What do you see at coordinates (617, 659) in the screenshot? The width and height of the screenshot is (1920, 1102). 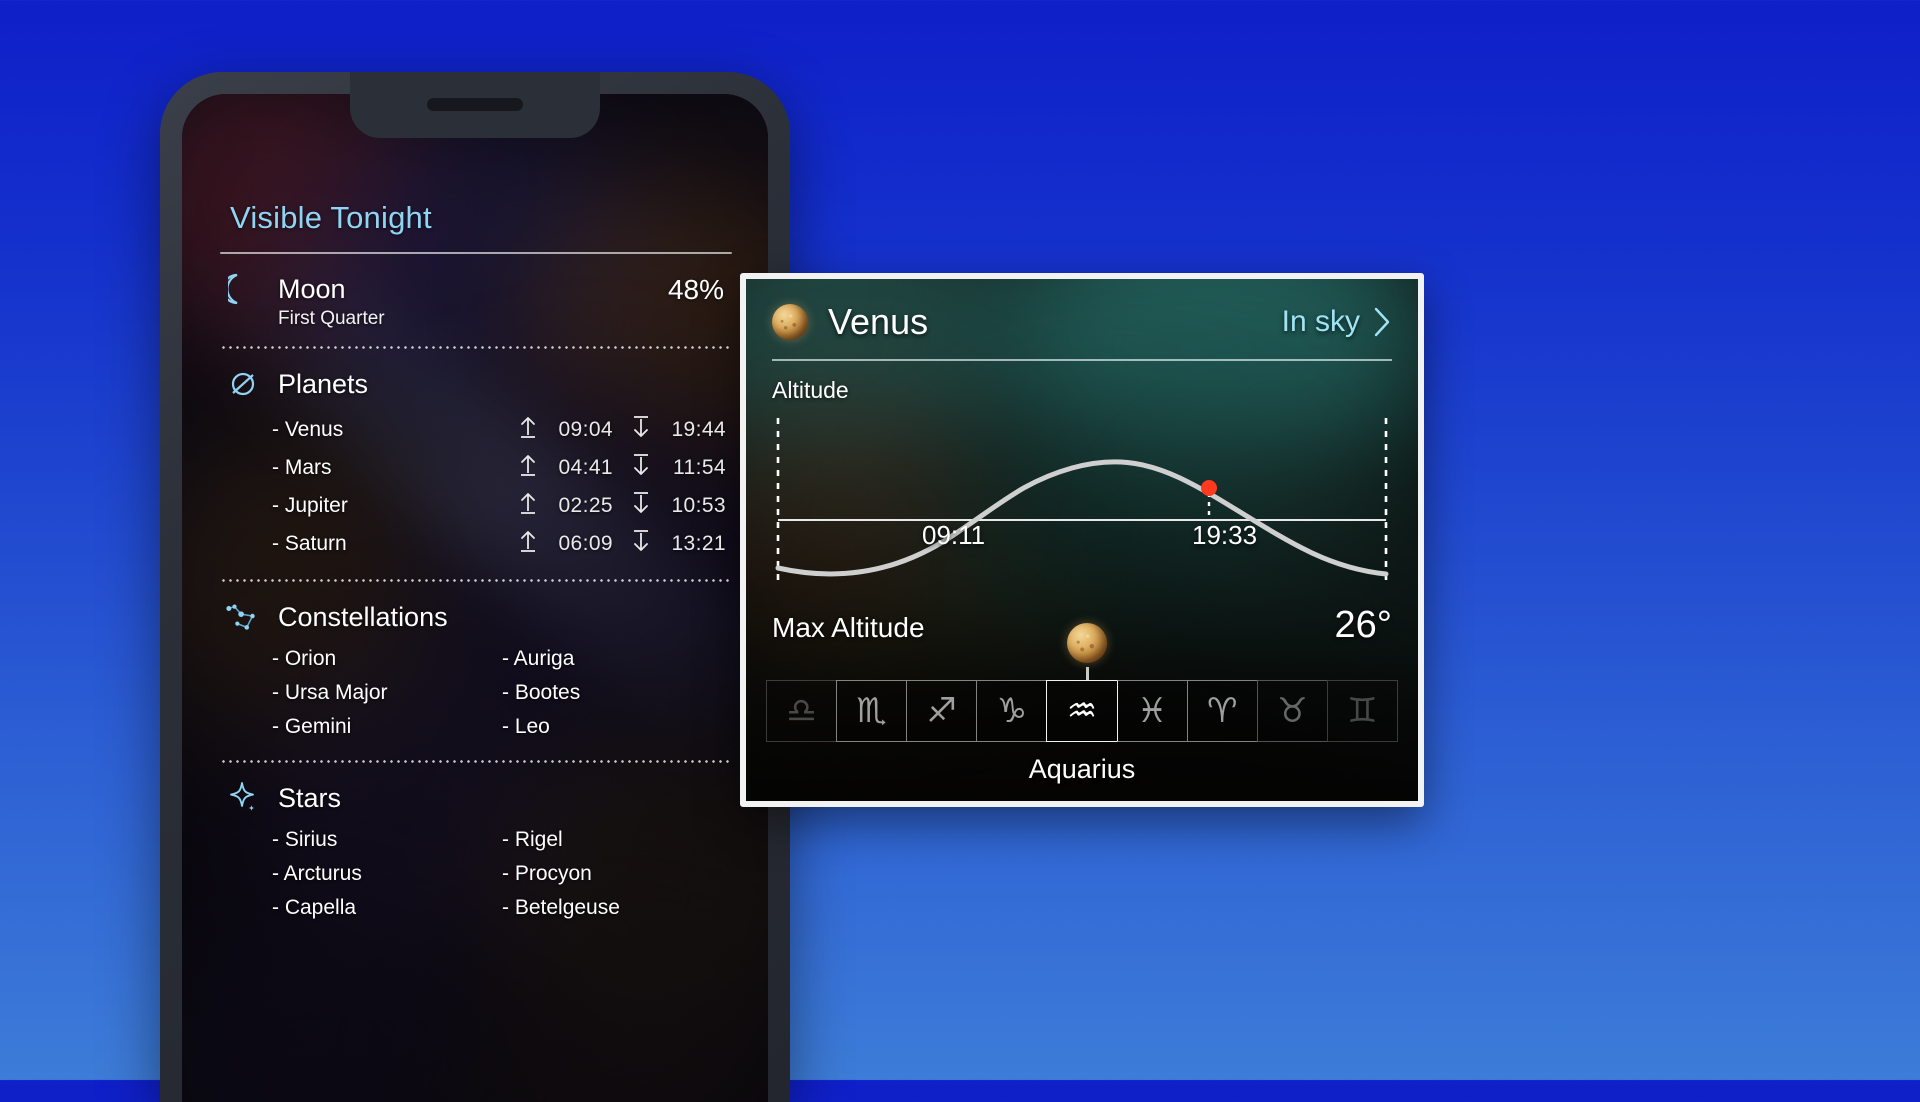 I see `list-item: - Auriga` at bounding box center [617, 659].